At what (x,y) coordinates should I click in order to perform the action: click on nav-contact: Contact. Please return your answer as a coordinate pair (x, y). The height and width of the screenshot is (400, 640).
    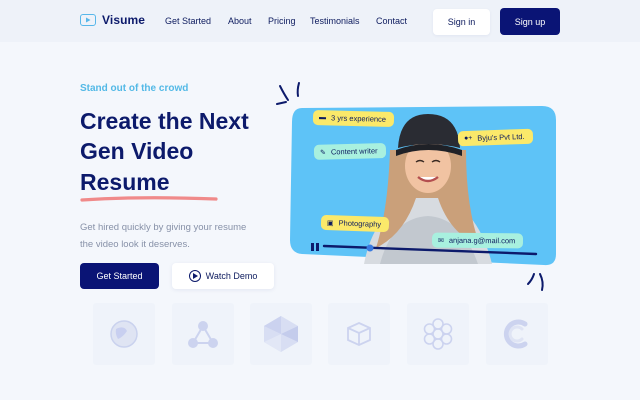
    Looking at the image, I should click on (391, 21).